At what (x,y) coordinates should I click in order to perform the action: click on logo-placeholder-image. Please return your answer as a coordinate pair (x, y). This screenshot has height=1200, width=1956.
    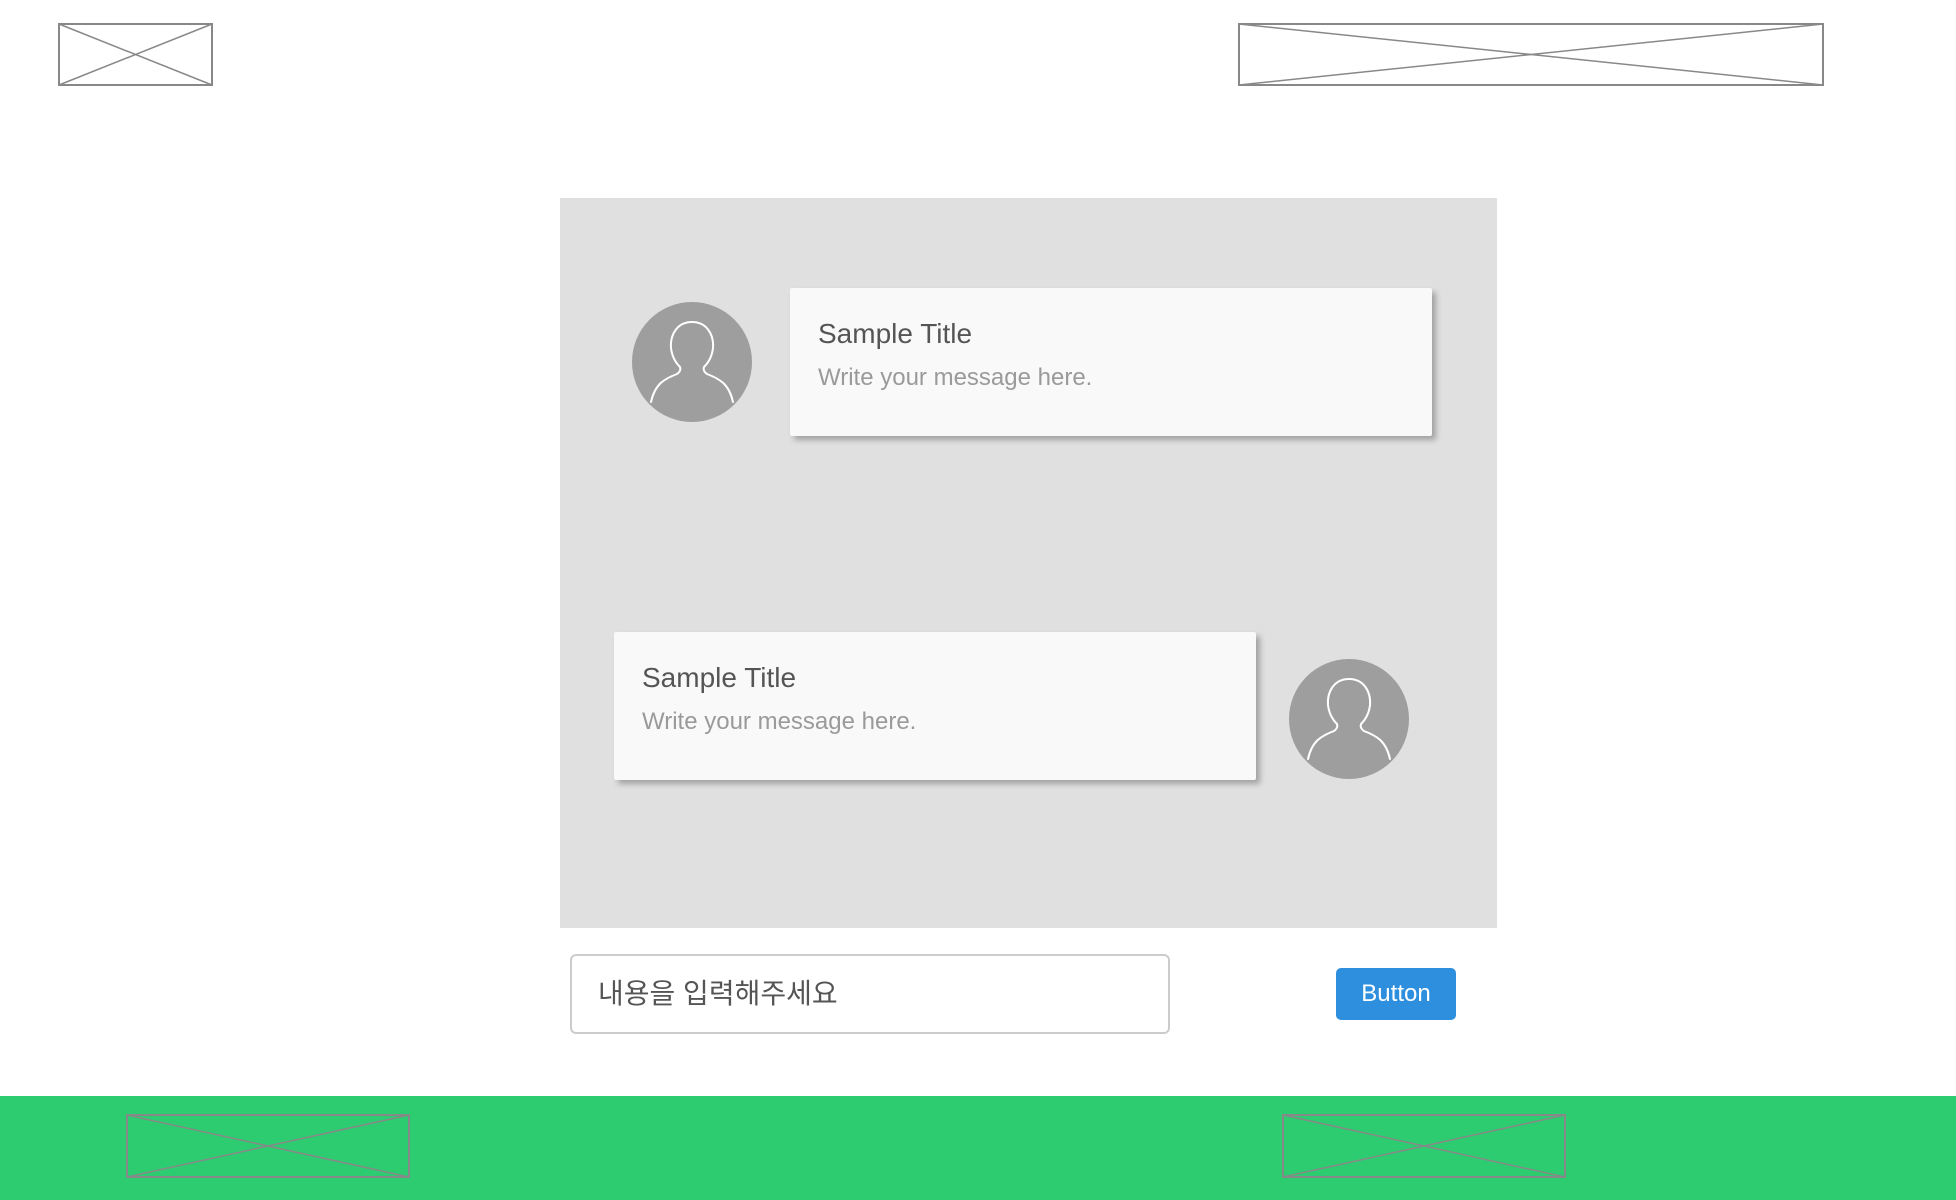
    Looking at the image, I should click on (135, 54).